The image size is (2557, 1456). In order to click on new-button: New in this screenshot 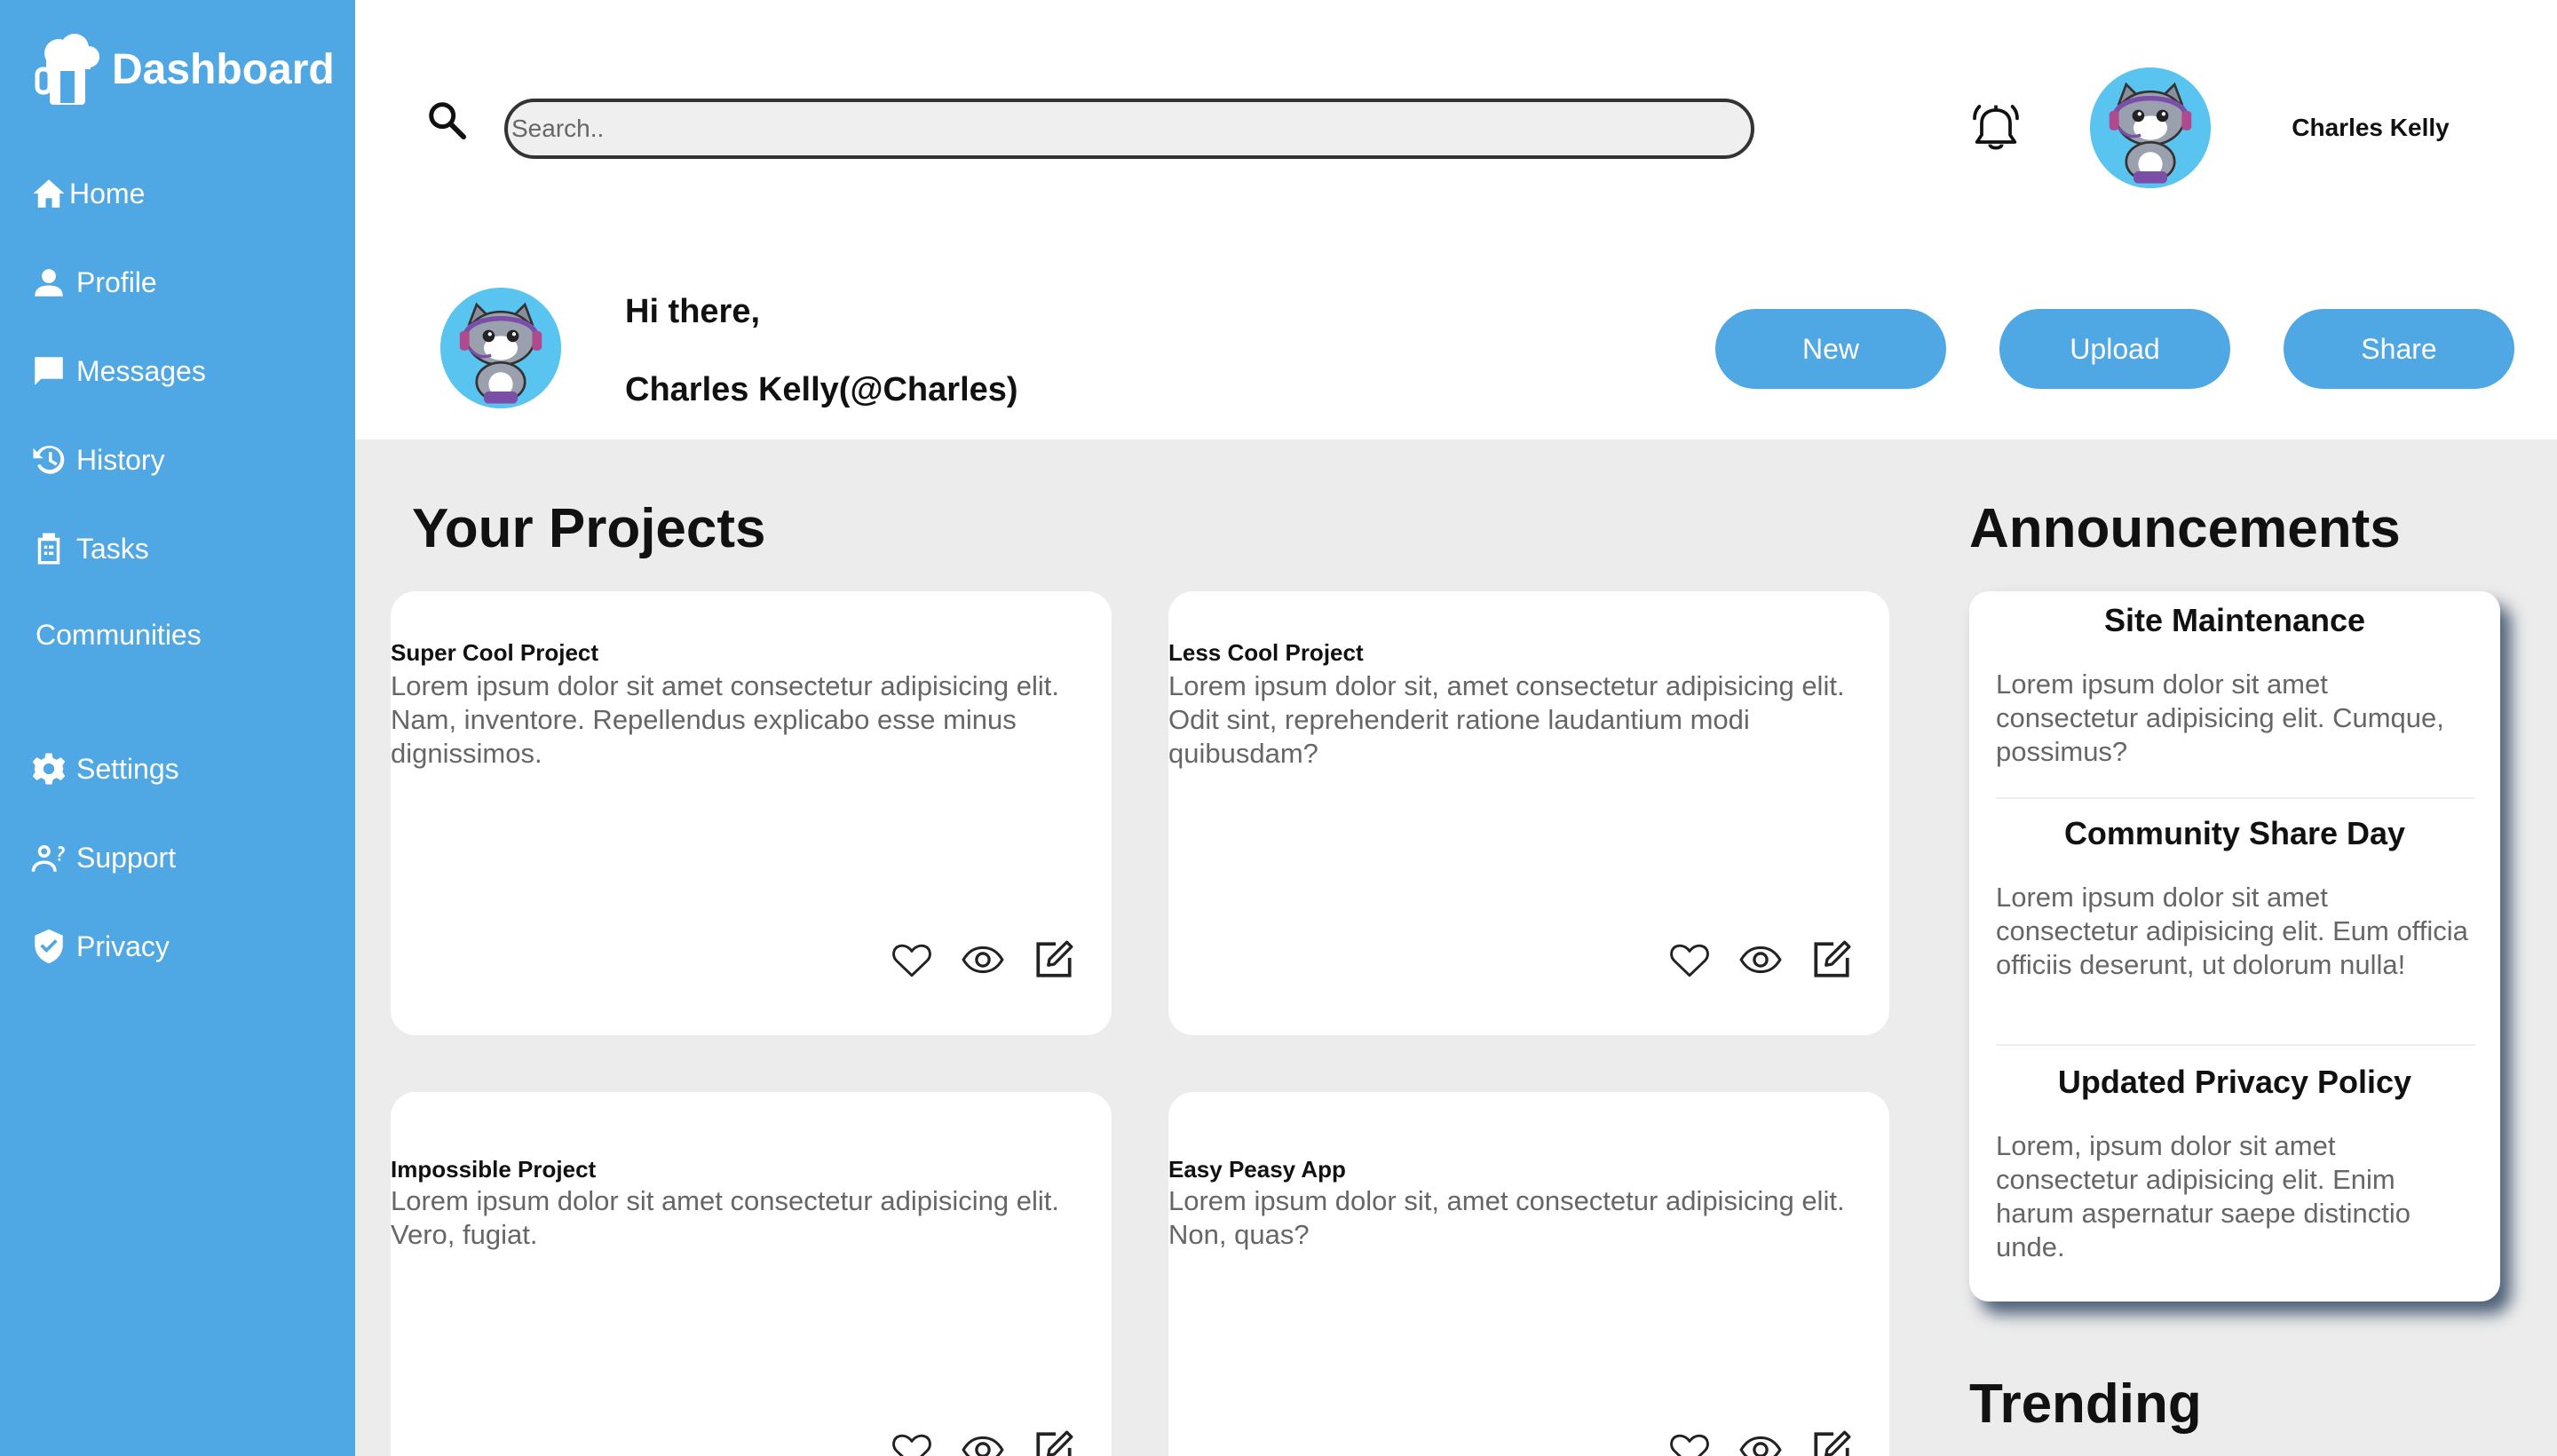, I will do `click(1831, 349)`.